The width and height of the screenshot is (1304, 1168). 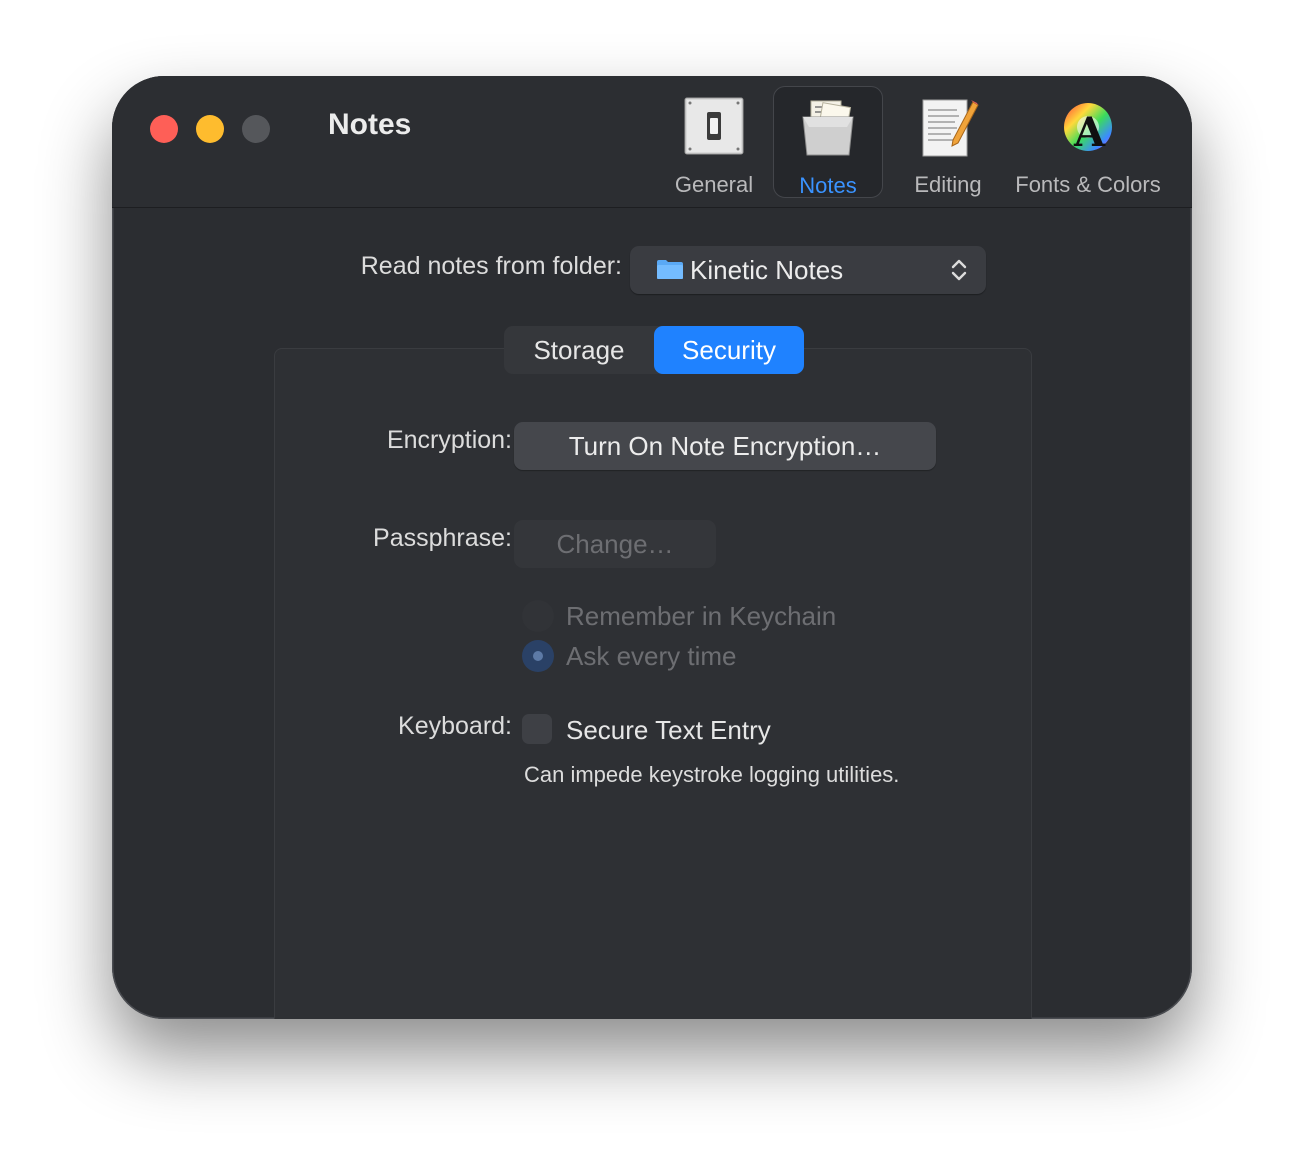 I want to click on tab-segmented-control: Storage Security, so click(x=654, y=350).